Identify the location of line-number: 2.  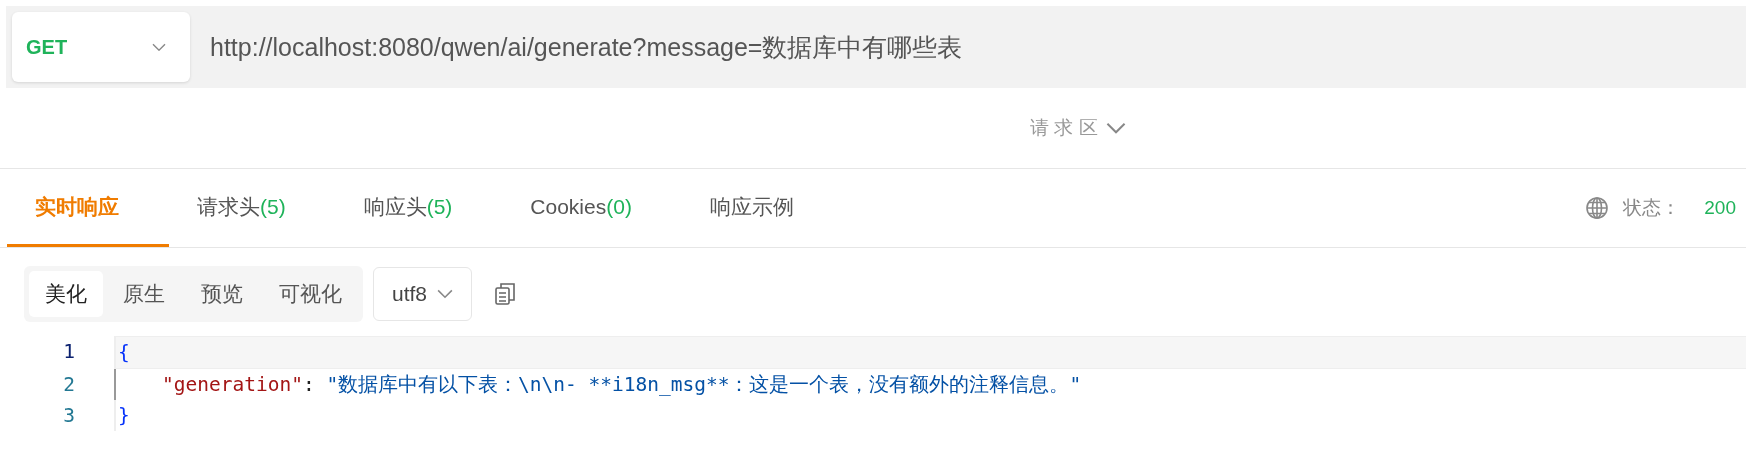
(69, 385).